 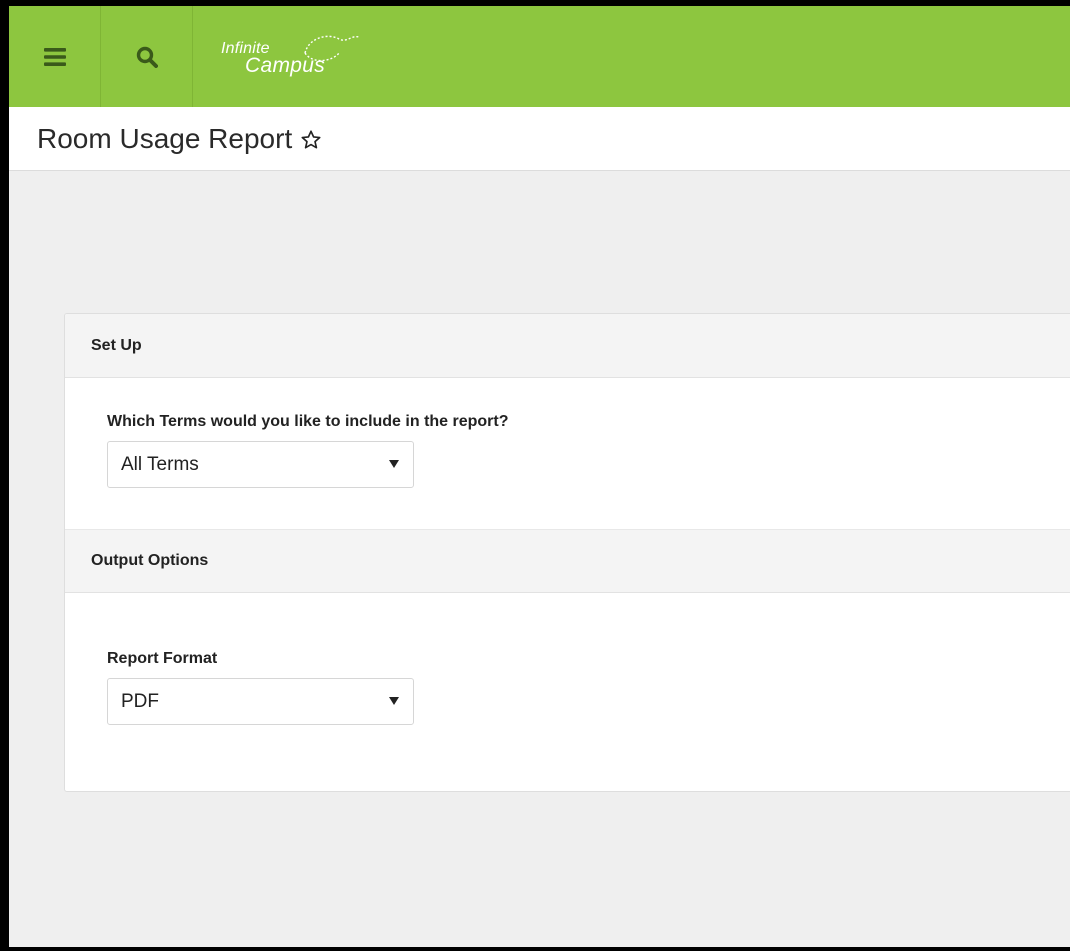 I want to click on infinite-campus-logo: Infinite Campus, so click(x=301, y=56).